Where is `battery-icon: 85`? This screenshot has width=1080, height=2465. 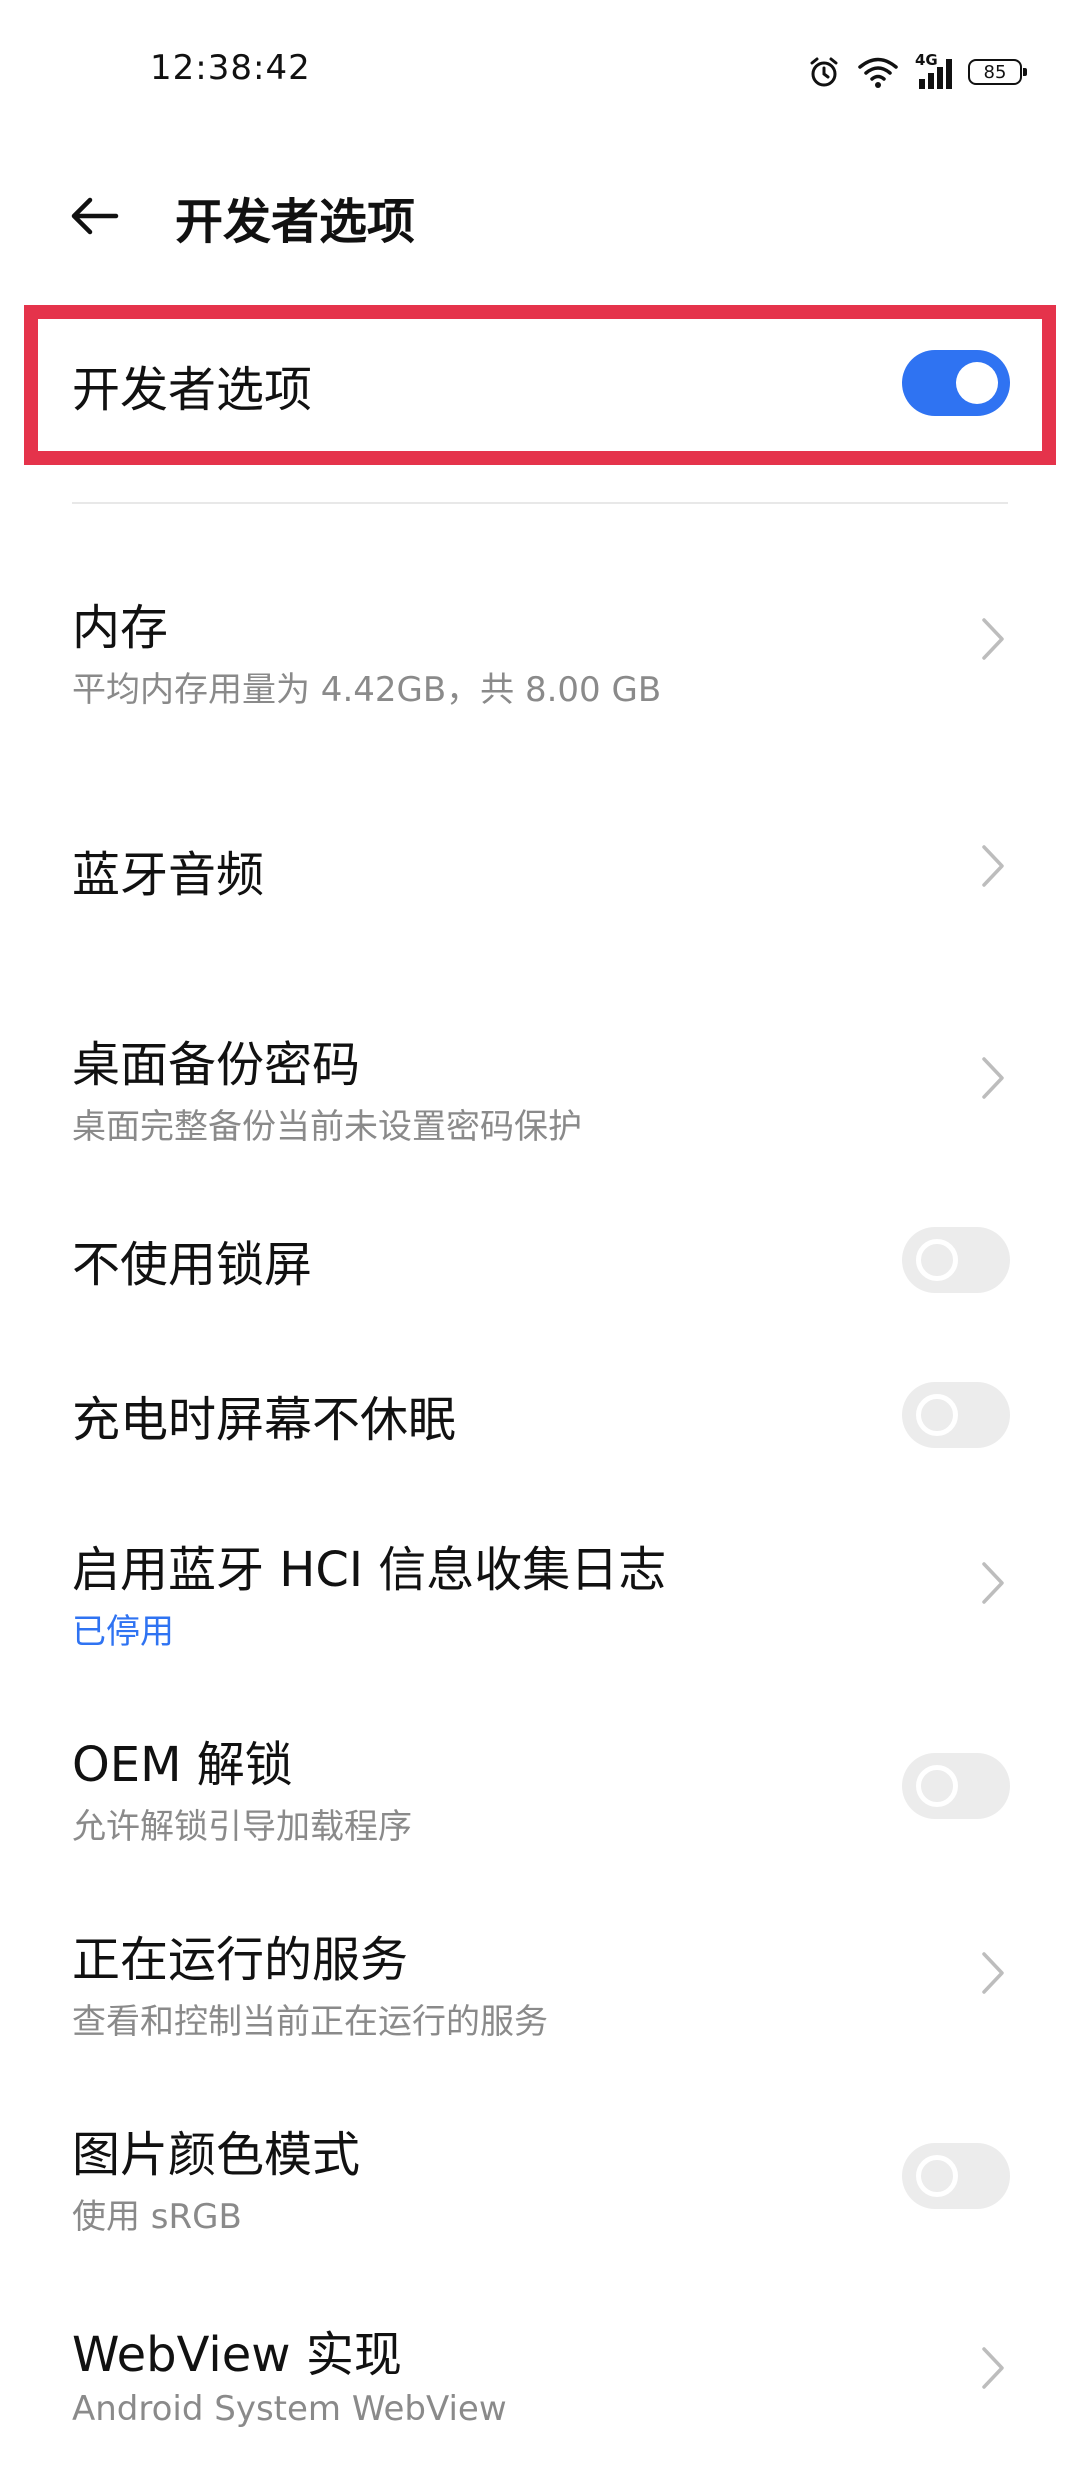 battery-icon: 85 is located at coordinates (997, 72).